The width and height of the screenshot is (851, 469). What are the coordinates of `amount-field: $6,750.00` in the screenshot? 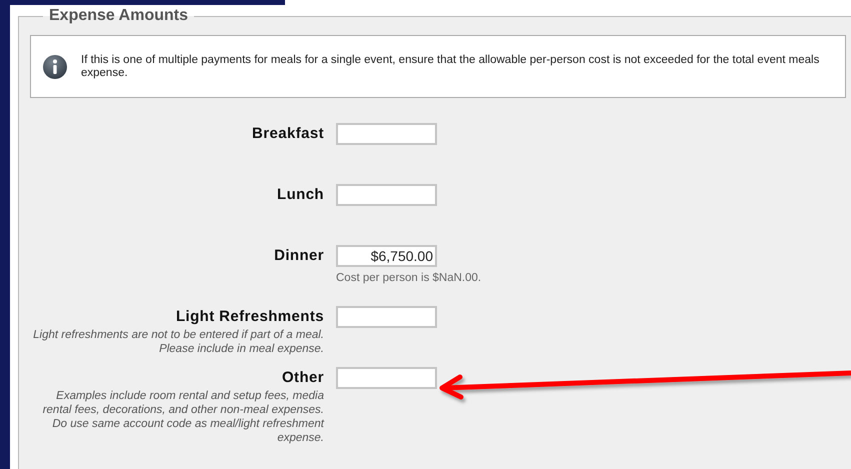 It's located at (386, 256).